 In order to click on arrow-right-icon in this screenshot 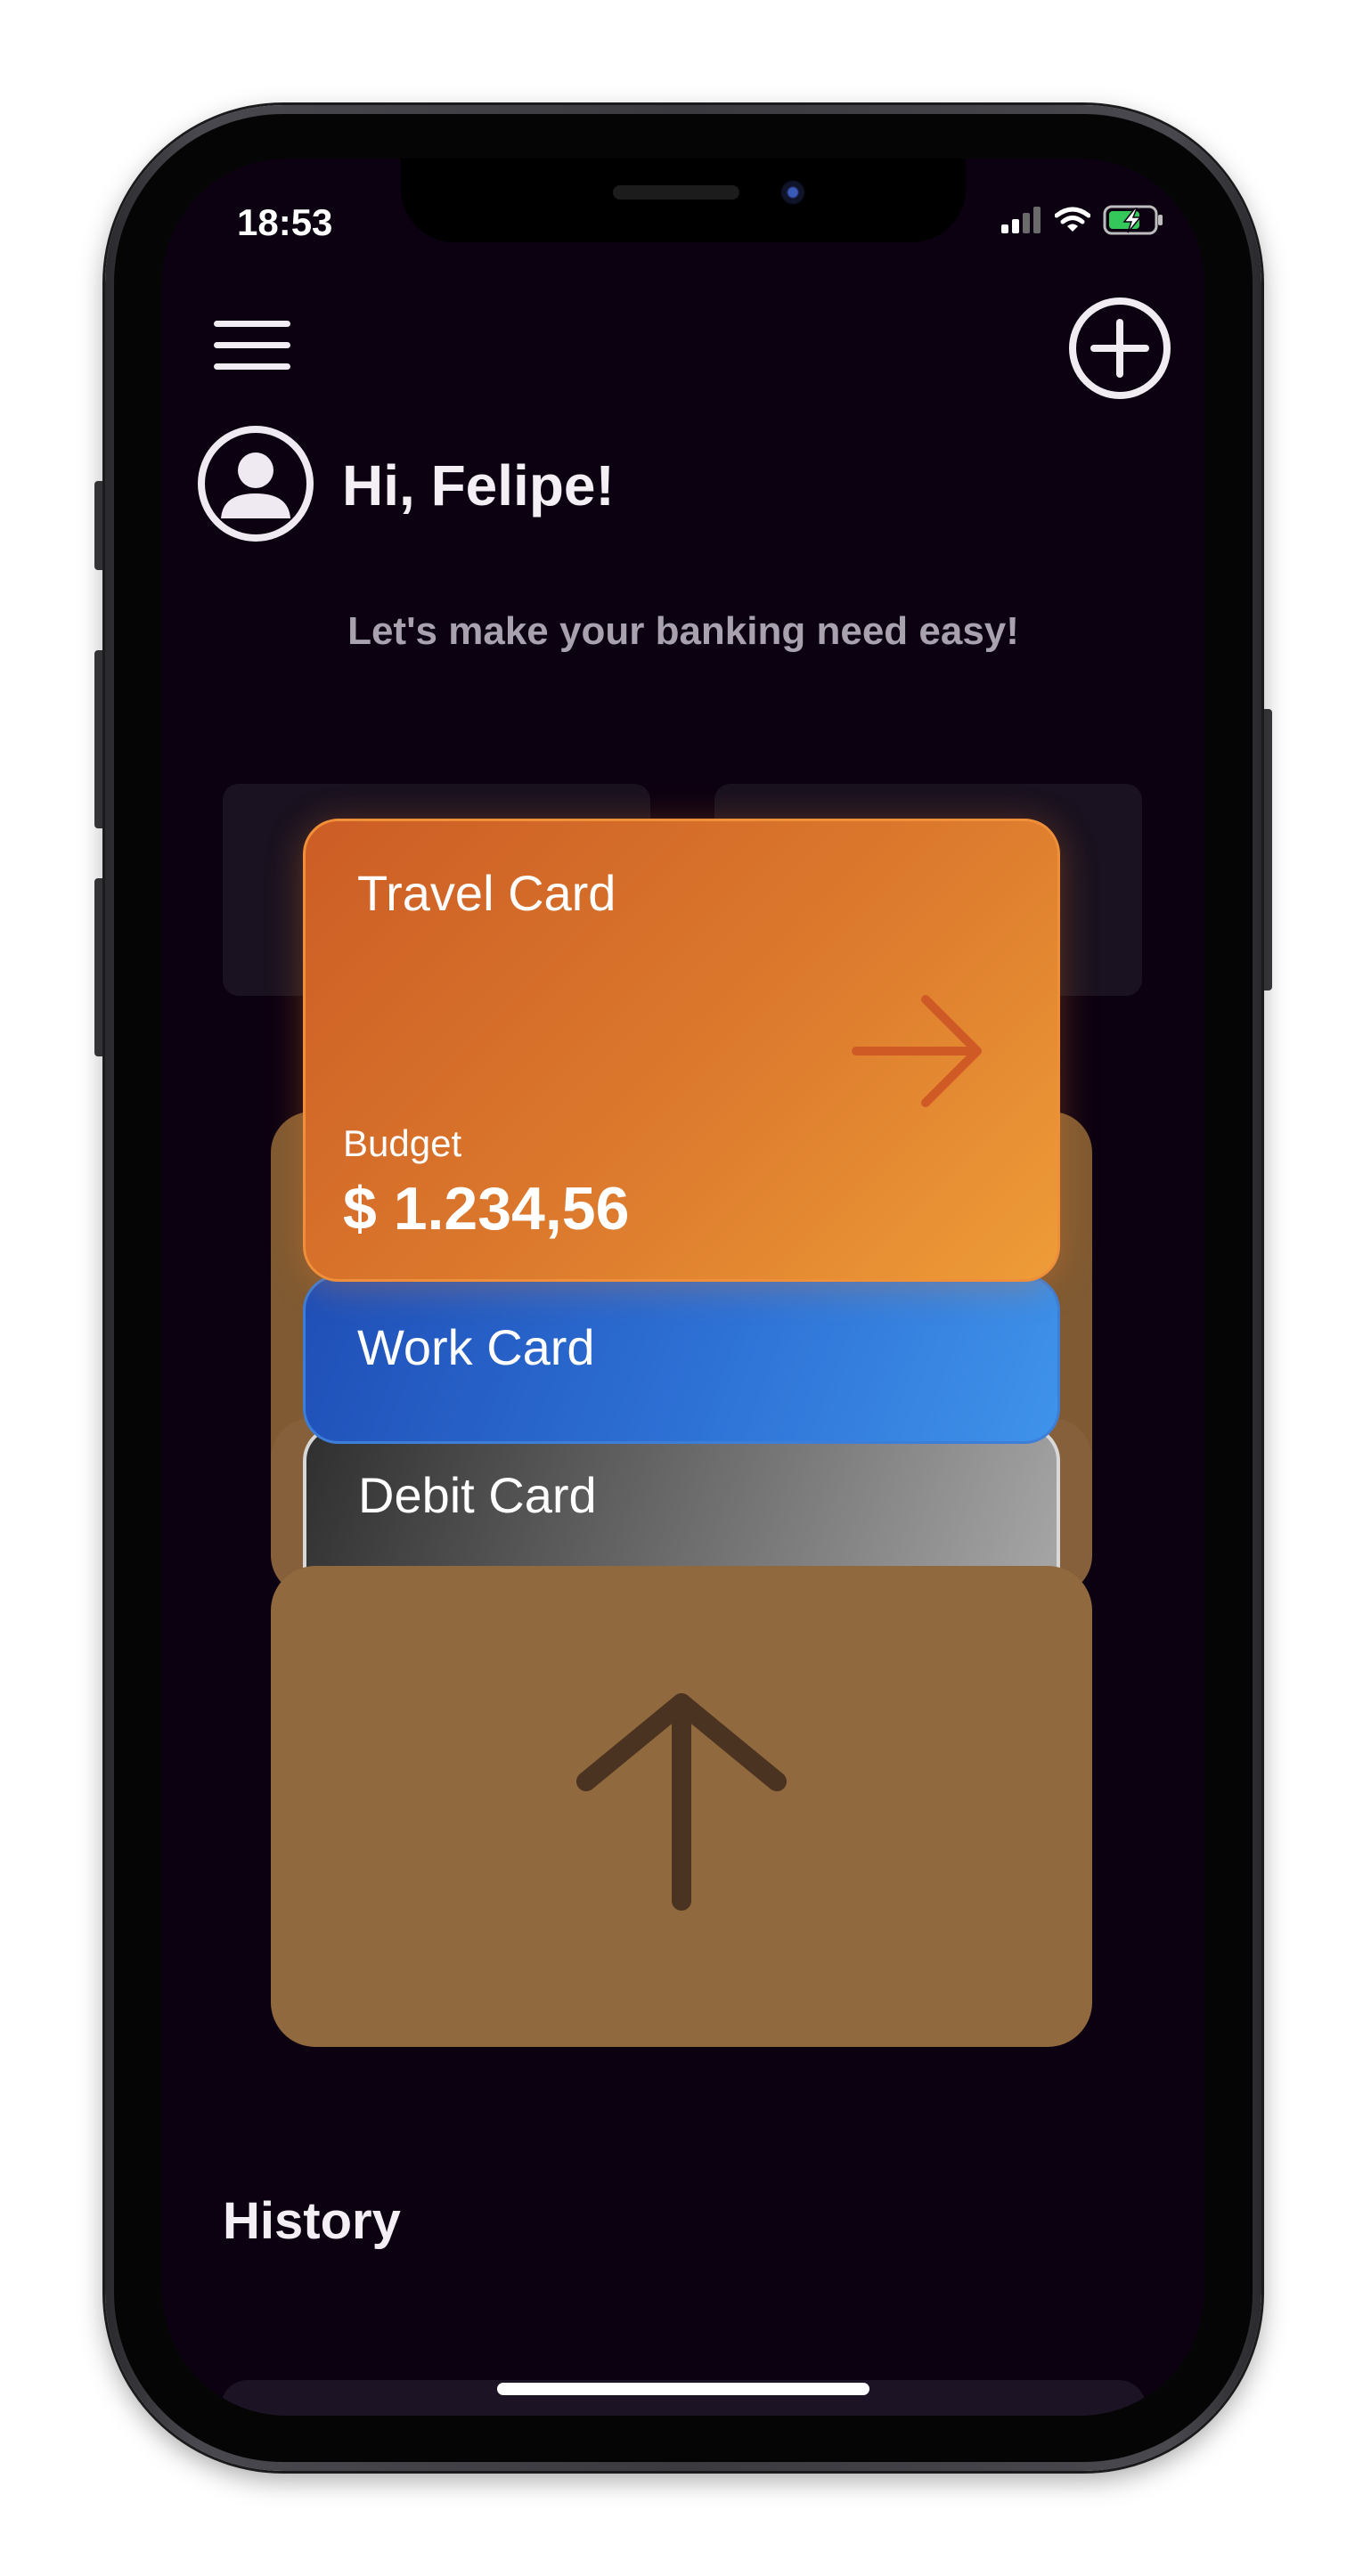, I will do `click(919, 1051)`.